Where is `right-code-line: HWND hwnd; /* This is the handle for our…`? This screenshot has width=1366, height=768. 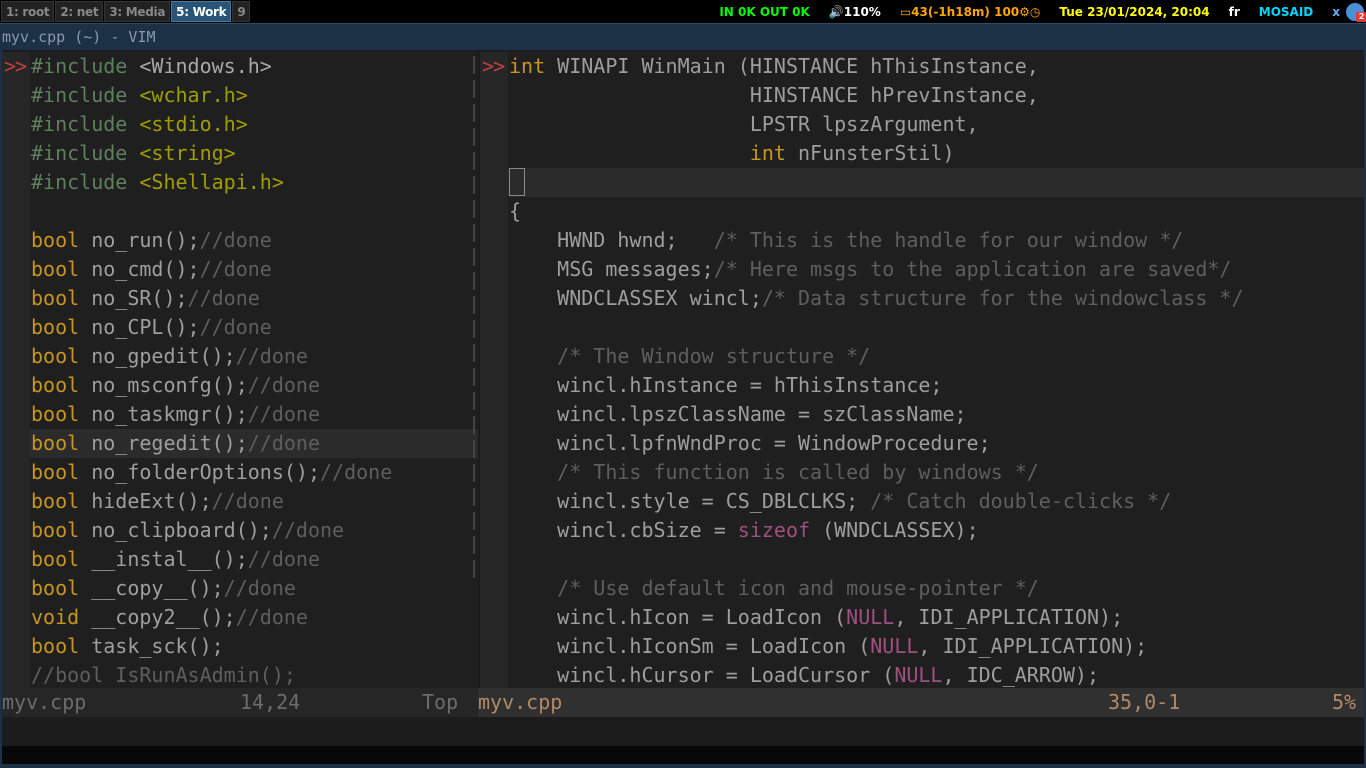 right-code-line: HWND hwnd; /* This is the handle for our… is located at coordinates (922, 240).